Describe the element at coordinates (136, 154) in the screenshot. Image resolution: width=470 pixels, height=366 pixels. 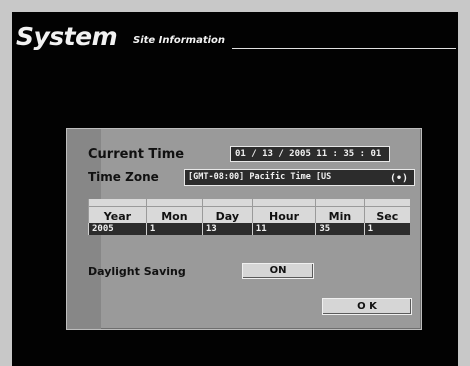
I see `current-time-label: Current Time` at that location.